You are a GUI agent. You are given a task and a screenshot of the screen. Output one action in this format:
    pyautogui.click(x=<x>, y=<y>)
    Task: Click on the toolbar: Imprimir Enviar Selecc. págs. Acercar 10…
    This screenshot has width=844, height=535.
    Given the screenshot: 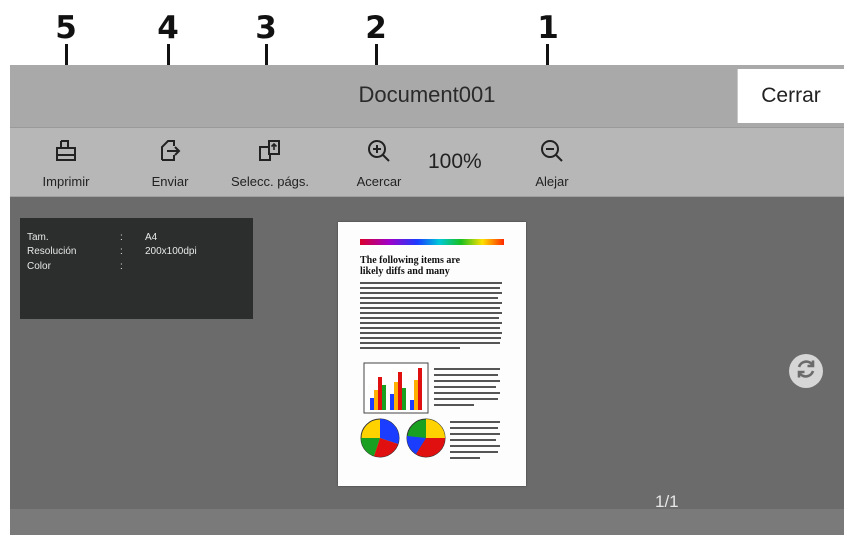 What is the action you would take?
    pyautogui.click(x=427, y=162)
    